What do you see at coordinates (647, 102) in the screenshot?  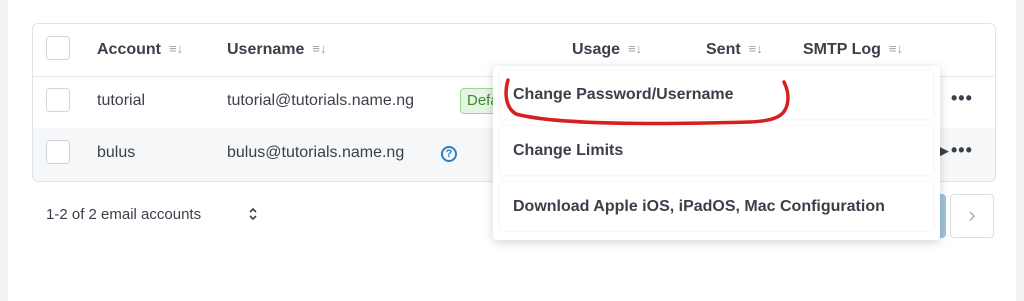 I see `red-annotation-underline` at bounding box center [647, 102].